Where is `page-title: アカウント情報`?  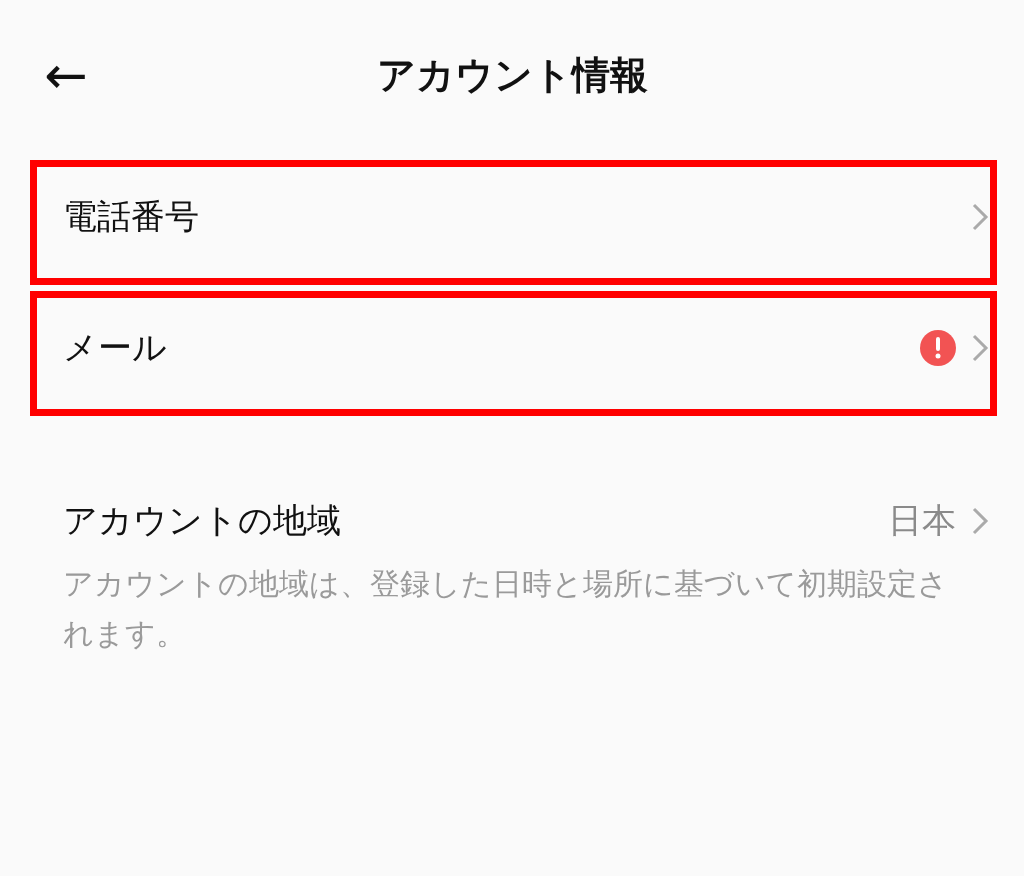
page-title: アカウント情報 is located at coordinates (512, 75).